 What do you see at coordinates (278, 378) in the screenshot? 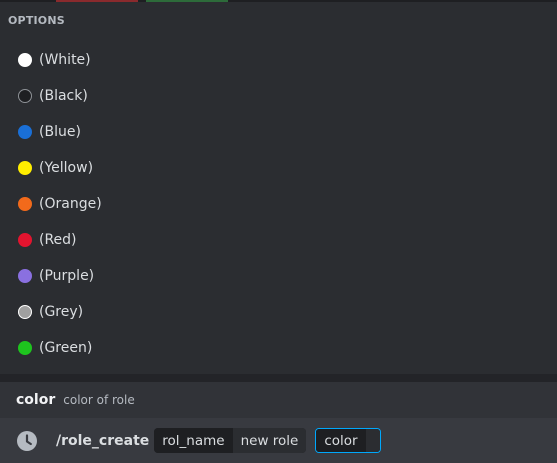
I see `panel-divider` at bounding box center [278, 378].